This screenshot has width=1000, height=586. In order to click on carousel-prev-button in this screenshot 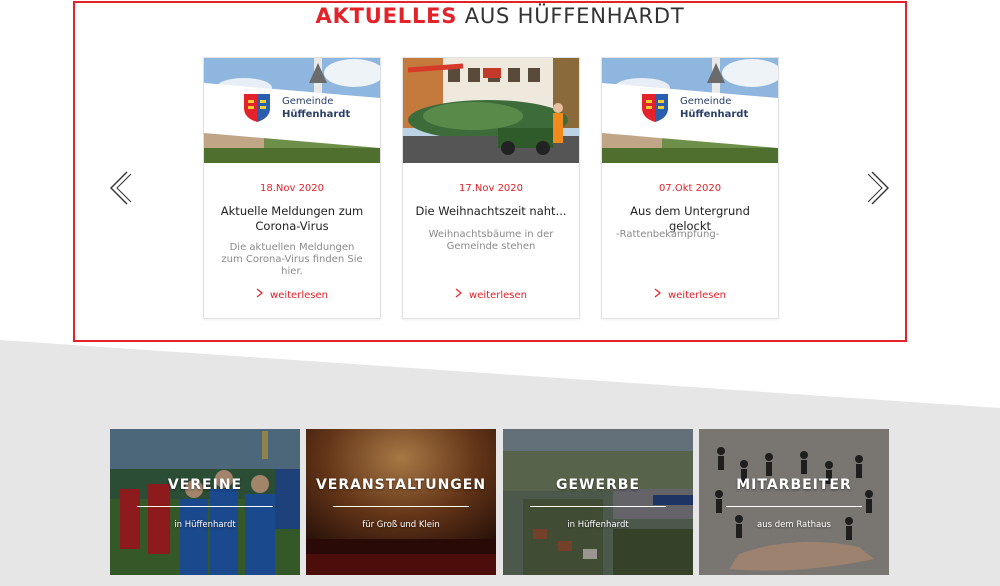, I will do `click(120, 188)`.